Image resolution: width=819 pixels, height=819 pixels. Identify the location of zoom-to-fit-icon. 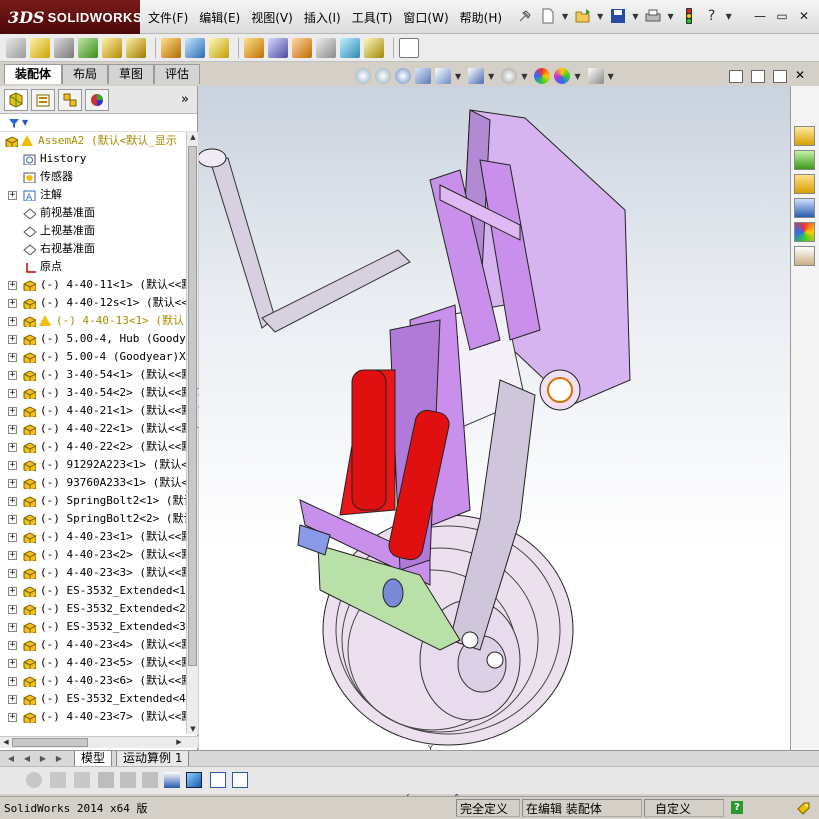
(363, 76).